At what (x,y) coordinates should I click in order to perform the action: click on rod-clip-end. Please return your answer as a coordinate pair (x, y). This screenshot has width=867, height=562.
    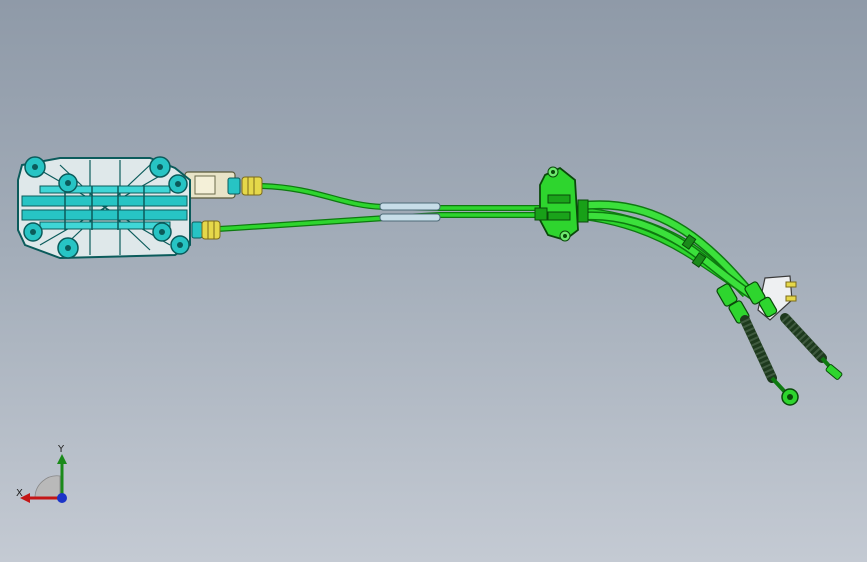
    Looking at the image, I should click on (834, 372).